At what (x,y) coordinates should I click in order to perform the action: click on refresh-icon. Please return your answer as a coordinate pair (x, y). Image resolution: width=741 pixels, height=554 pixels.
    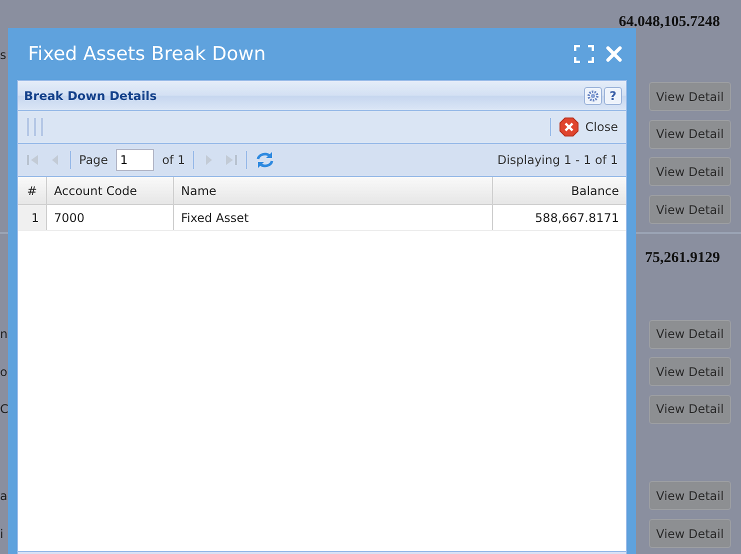
    Looking at the image, I should click on (265, 160).